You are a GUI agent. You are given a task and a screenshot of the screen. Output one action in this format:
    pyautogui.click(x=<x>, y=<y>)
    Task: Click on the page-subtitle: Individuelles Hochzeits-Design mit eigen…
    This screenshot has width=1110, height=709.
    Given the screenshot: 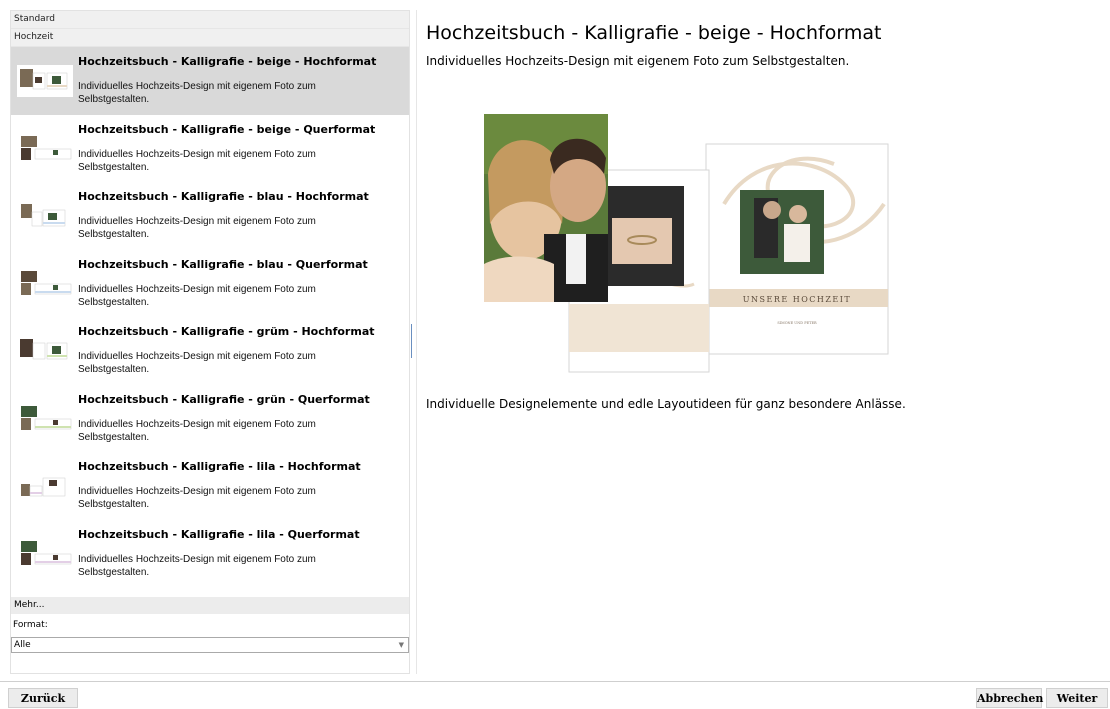 What is the action you would take?
    pyautogui.click(x=638, y=61)
    